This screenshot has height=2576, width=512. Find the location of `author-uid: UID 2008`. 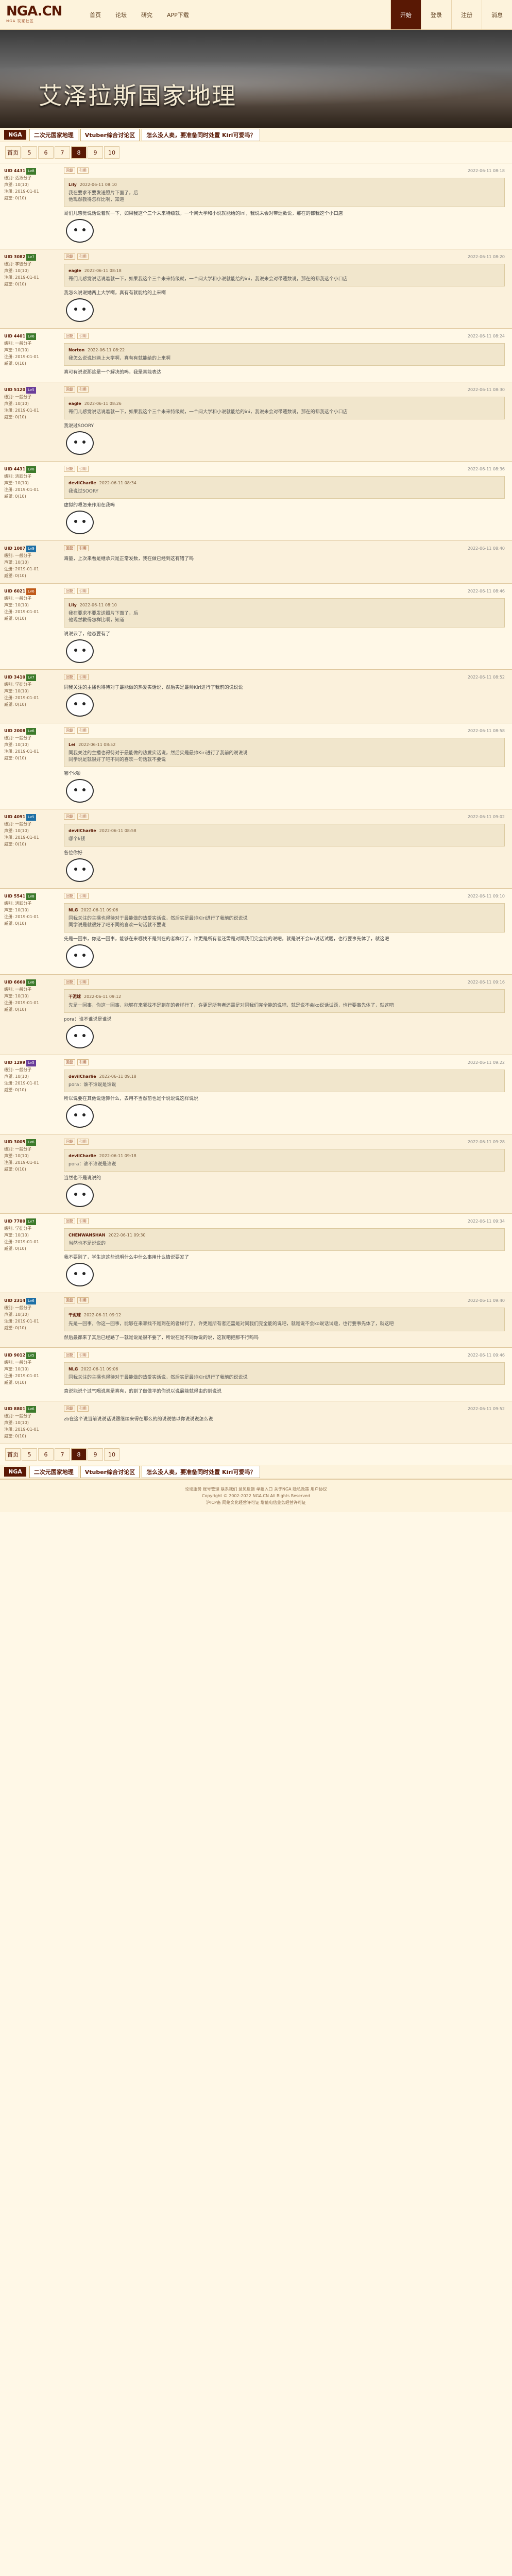

author-uid: UID 2008 is located at coordinates (15, 730).